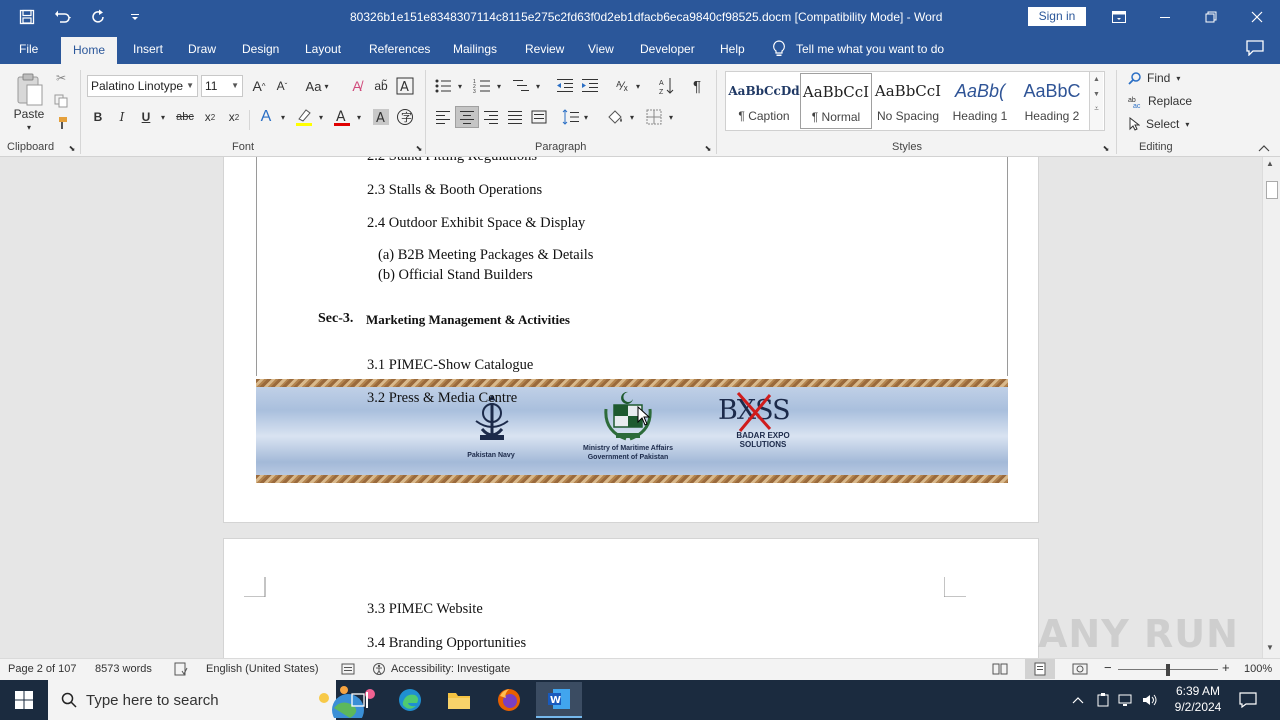 Image resolution: width=1280 pixels, height=720 pixels. What do you see at coordinates (405, 117) in the screenshot?
I see `enclose-characters-icon: 字` at bounding box center [405, 117].